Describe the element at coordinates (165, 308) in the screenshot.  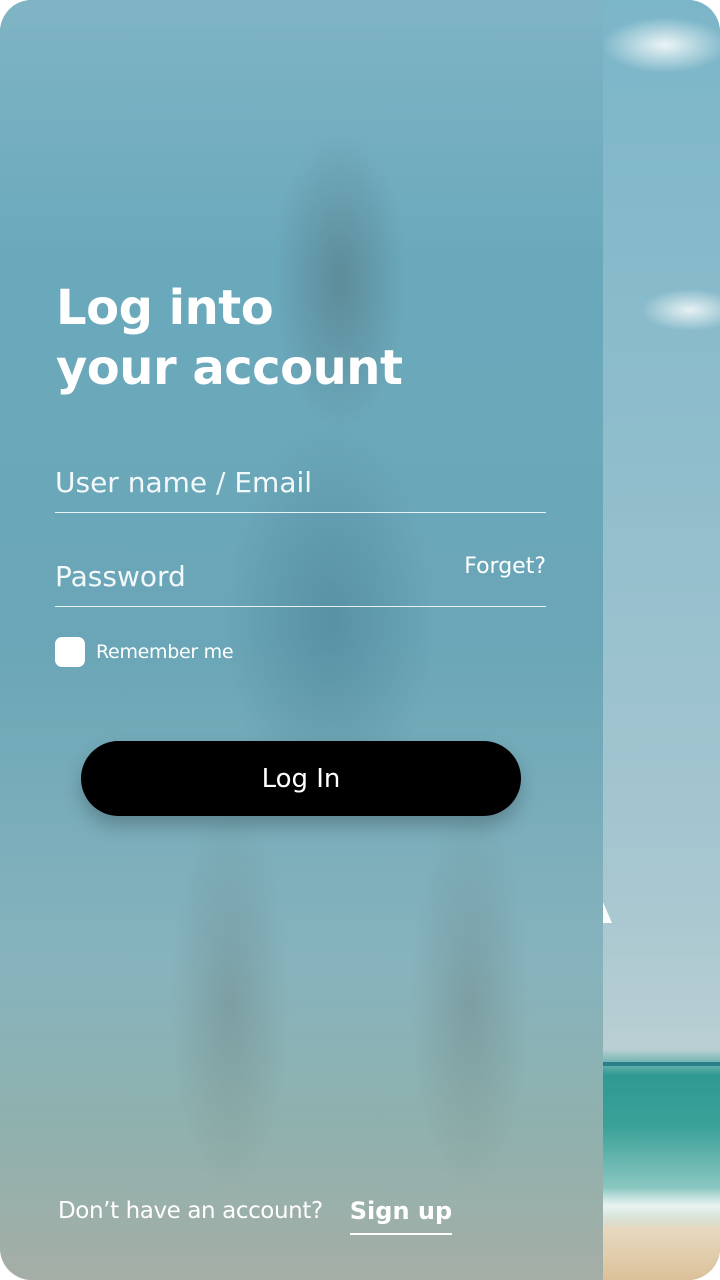
I see `title-line-1: Log into` at that location.